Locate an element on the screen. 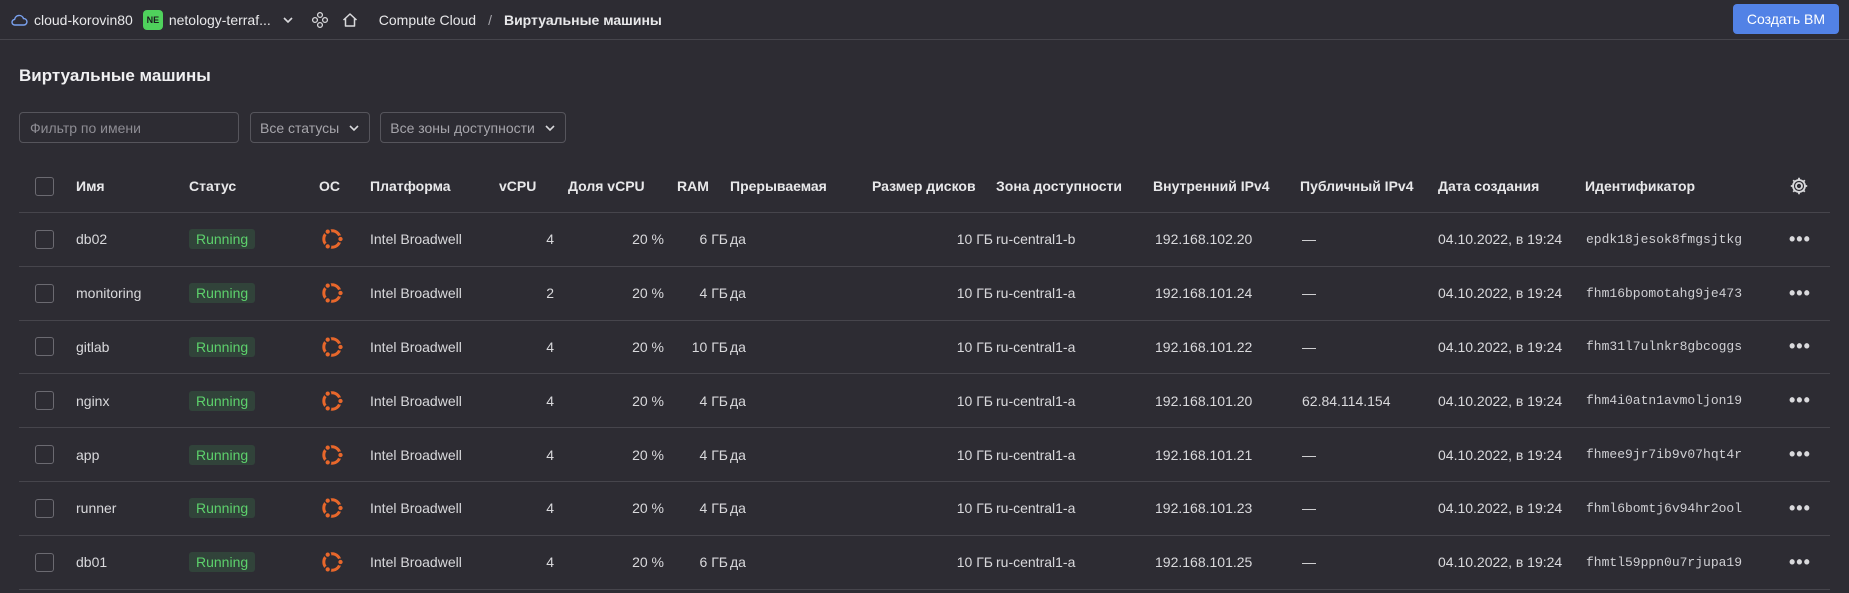 The image size is (1849, 593). cell-name: db01 is located at coordinates (91, 562).